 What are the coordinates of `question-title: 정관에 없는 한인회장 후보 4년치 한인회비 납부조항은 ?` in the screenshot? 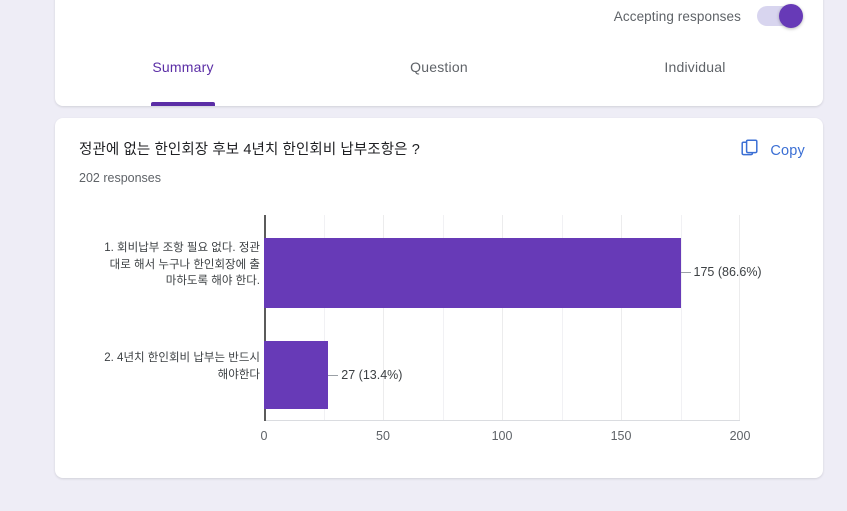 It's located at (249, 150).